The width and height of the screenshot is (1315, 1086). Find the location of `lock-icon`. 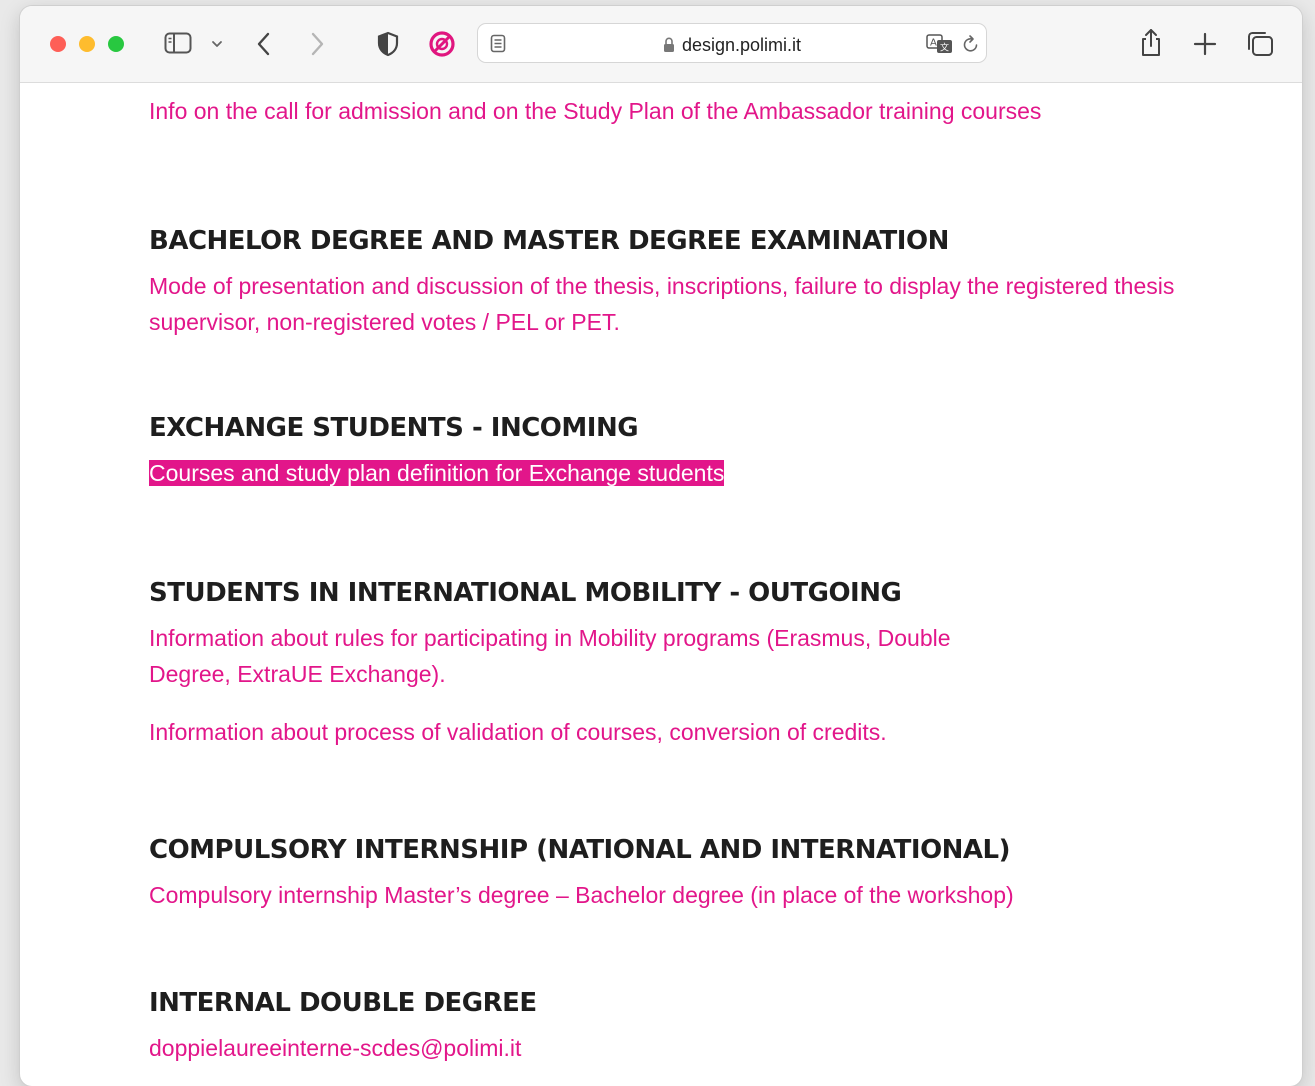

lock-icon is located at coordinates (669, 47).